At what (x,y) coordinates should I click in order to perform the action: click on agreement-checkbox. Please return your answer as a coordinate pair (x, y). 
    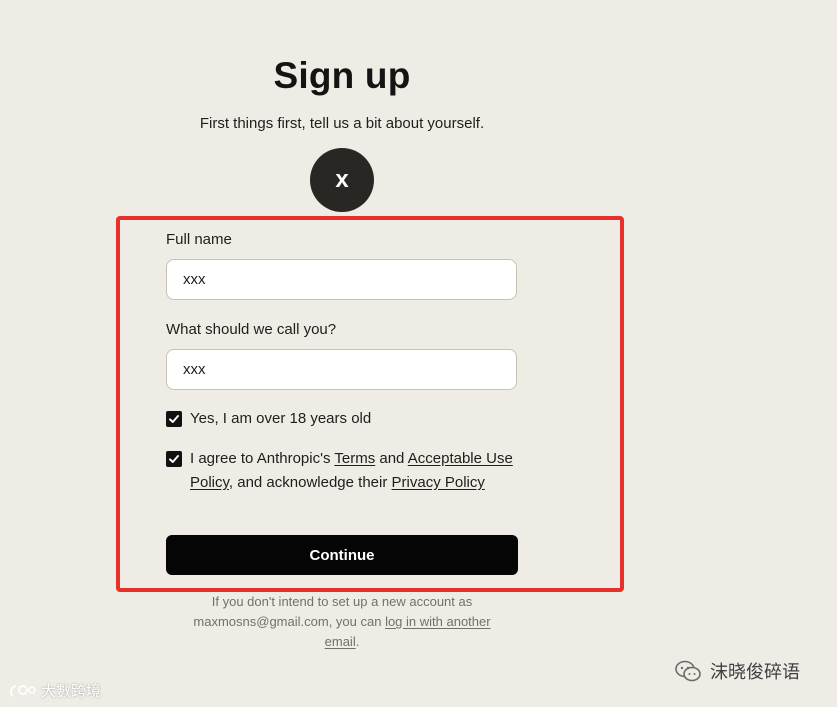
    Looking at the image, I should click on (174, 459).